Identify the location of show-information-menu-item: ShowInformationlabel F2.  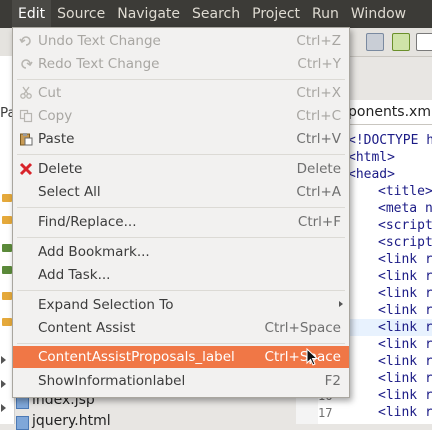
(181, 381).